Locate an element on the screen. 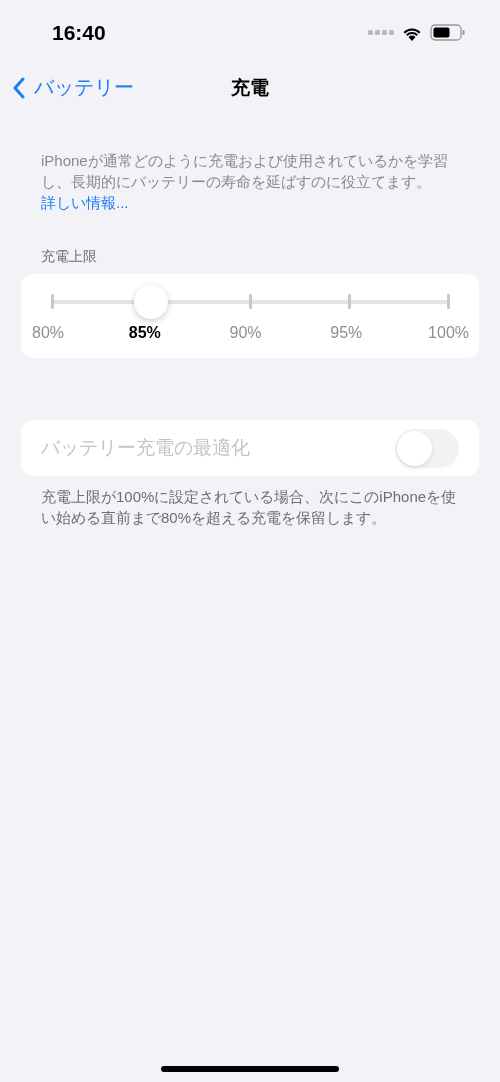 The width and height of the screenshot is (500, 1082). slider-thumb is located at coordinates (151, 302).